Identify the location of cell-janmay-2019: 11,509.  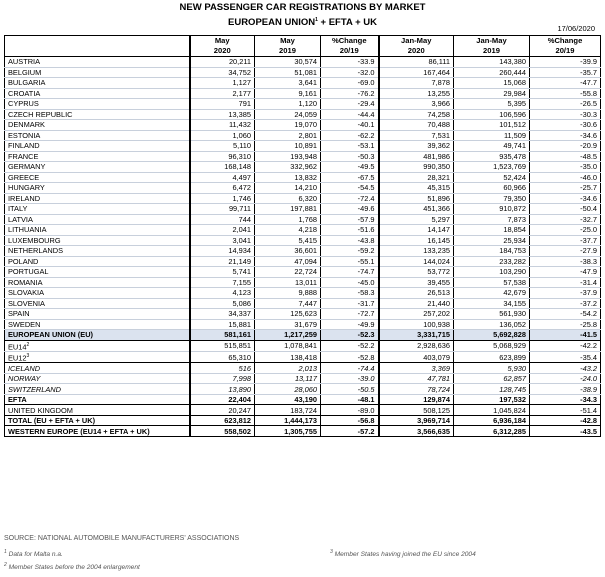
(491, 135).